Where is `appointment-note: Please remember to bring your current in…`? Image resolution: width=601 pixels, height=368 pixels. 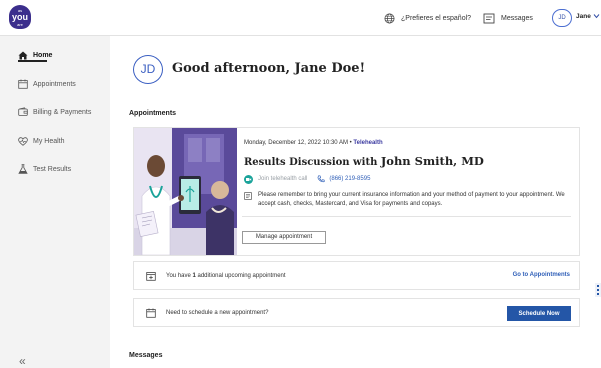 appointment-note: Please remember to bring your current in… is located at coordinates (409, 199).